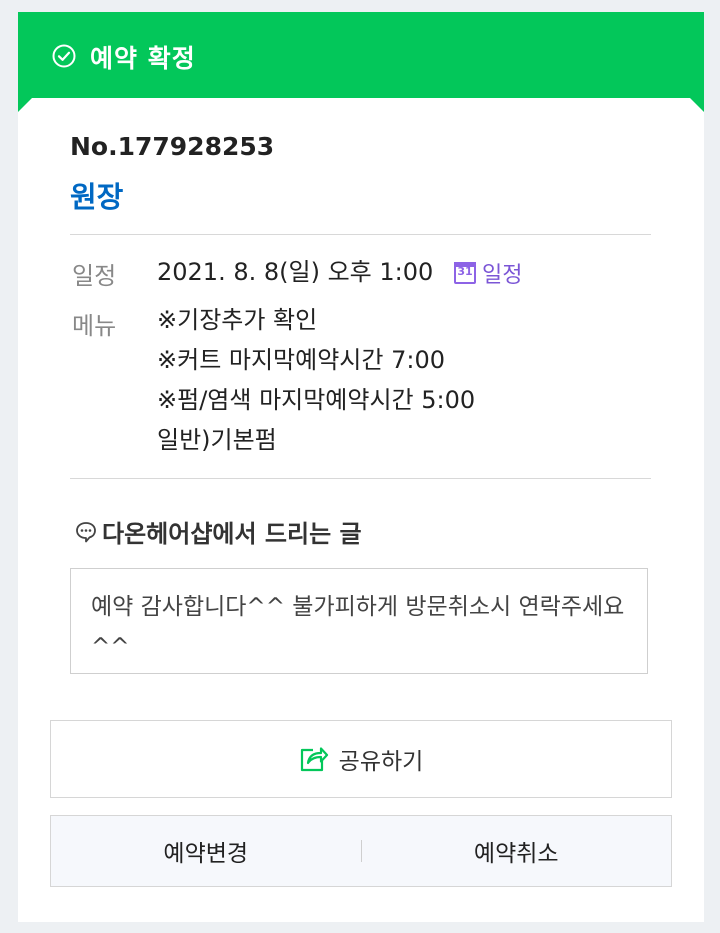 Image resolution: width=720 pixels, height=933 pixels. What do you see at coordinates (314, 759) in the screenshot?
I see `share-icon` at bounding box center [314, 759].